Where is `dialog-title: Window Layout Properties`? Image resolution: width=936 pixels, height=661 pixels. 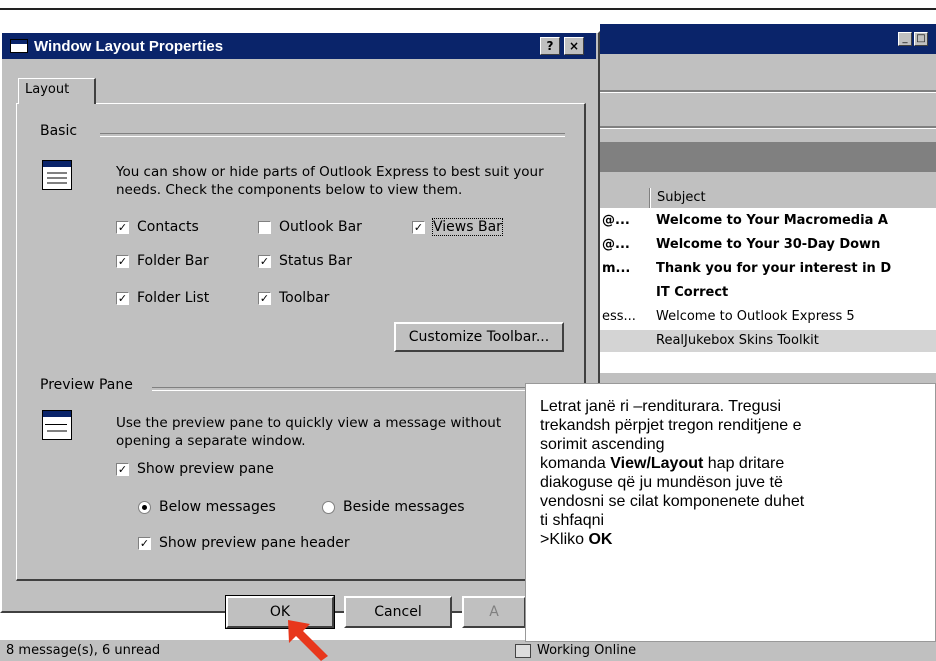 dialog-title: Window Layout Properties is located at coordinates (129, 46).